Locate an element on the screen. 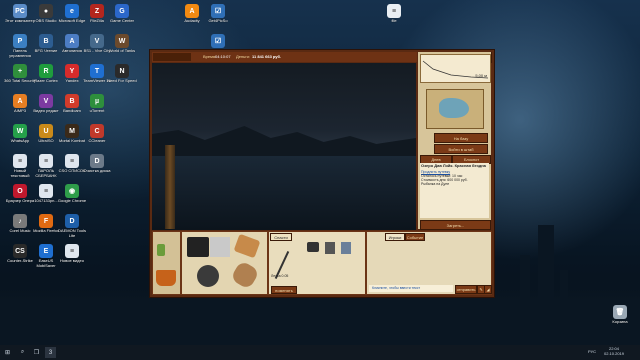 The width and height of the screenshot is (640, 360). depth-chart: 5,00 м is located at coordinates (455, 68).